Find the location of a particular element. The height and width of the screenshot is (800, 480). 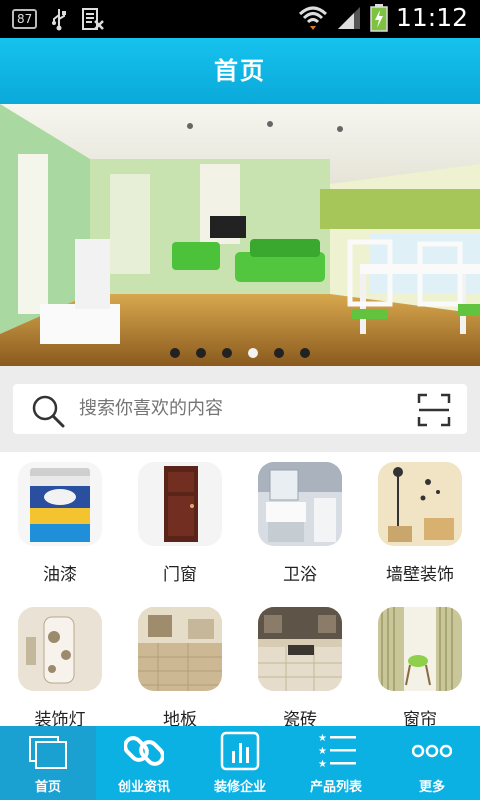

sim-status-icon is located at coordinates (93, 19).